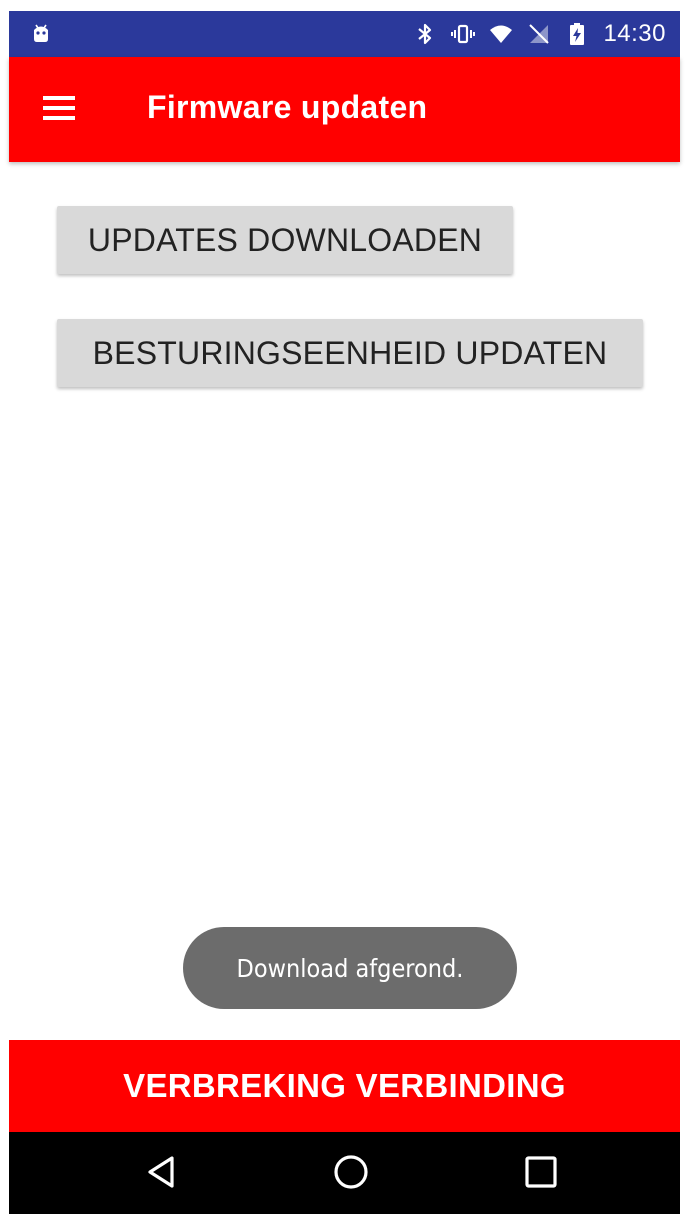 The width and height of the screenshot is (689, 1214). I want to click on back-icon, so click(162, 1172).